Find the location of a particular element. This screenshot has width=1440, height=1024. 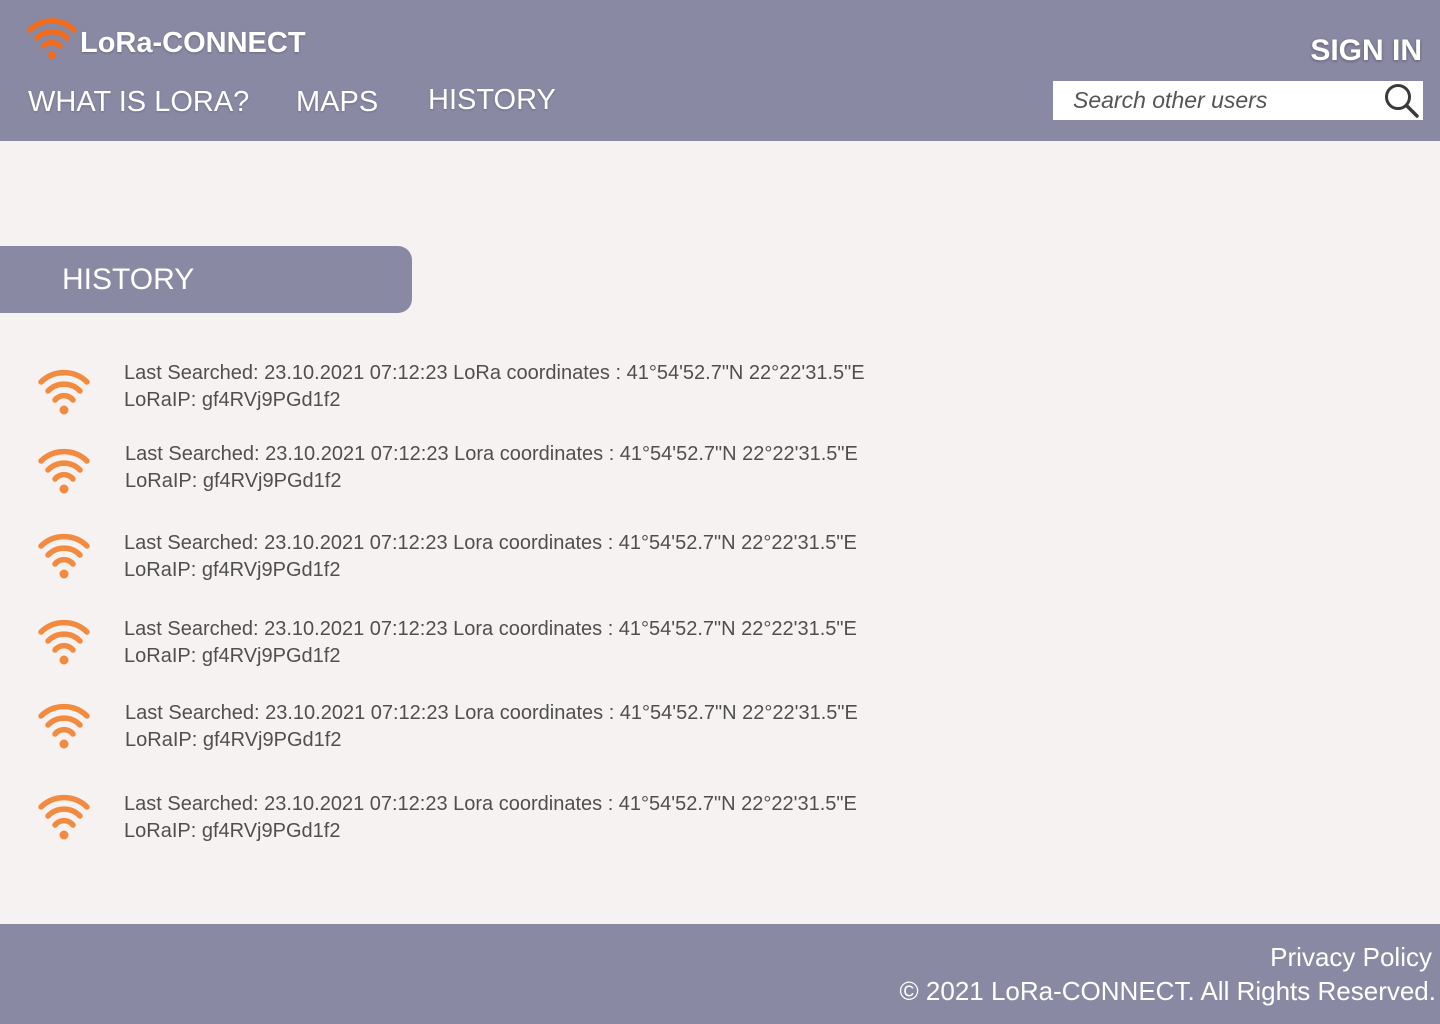

nav-maps: MAPS is located at coordinates (337, 102).